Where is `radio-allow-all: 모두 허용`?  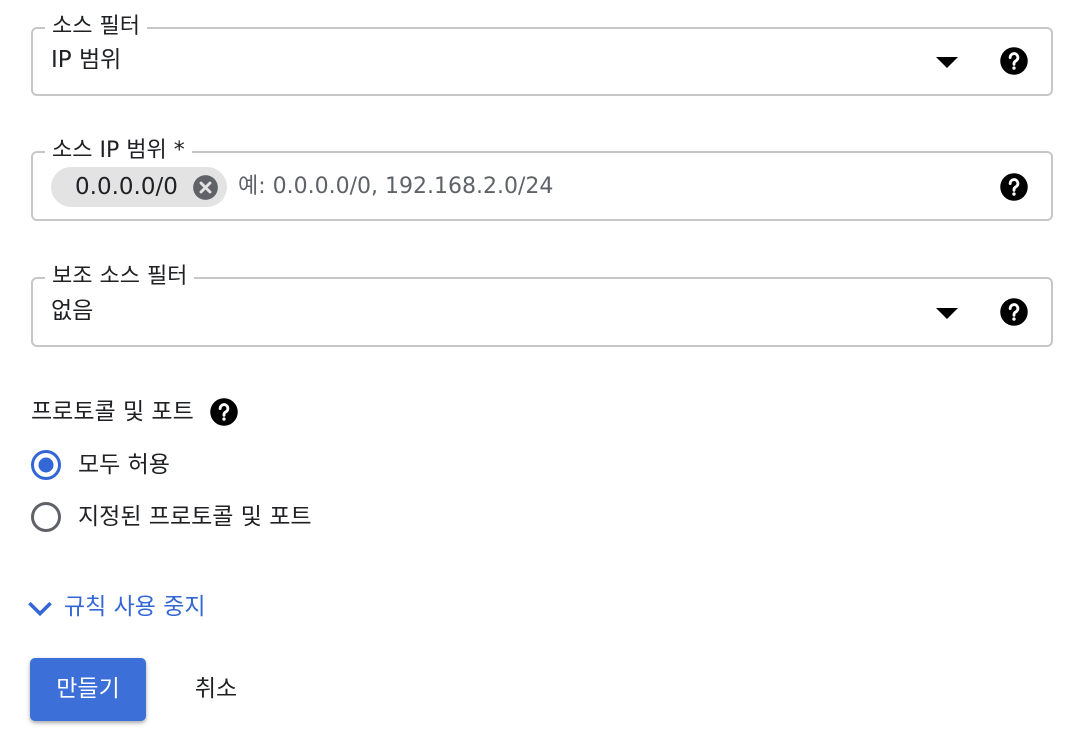 radio-allow-all: 모두 허용 is located at coordinates (230, 466).